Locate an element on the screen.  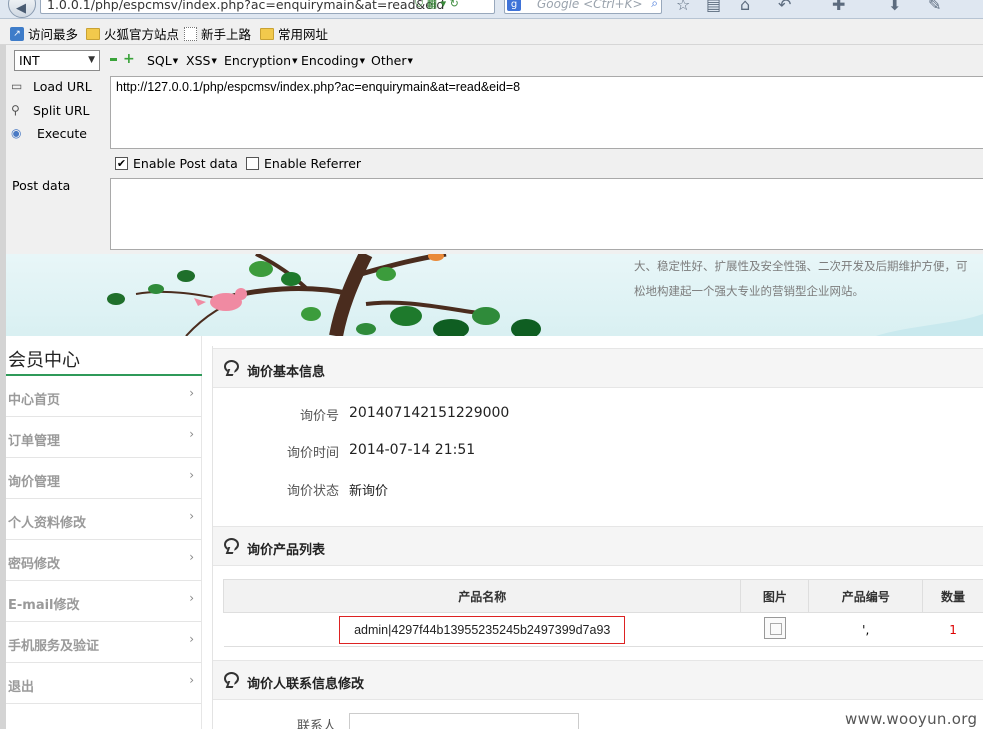
load-url-button: ▭ Load URL is located at coordinates (51, 86).